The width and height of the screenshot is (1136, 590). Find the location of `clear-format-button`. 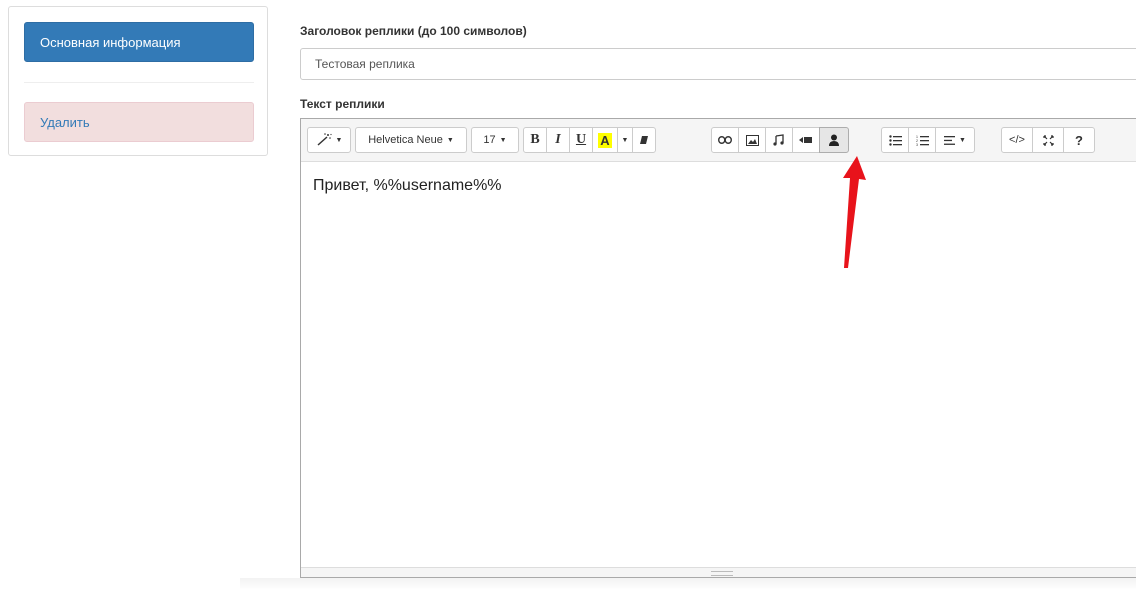

clear-format-button is located at coordinates (644, 140).